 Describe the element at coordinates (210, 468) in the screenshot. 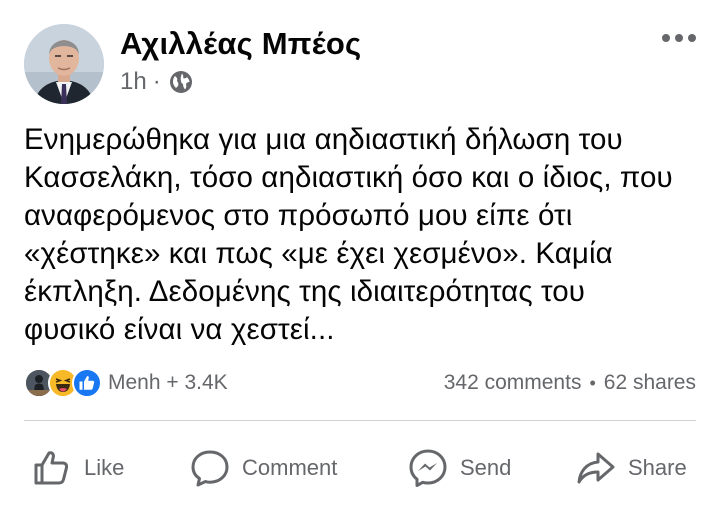

I see `comment-bubble-icon` at that location.